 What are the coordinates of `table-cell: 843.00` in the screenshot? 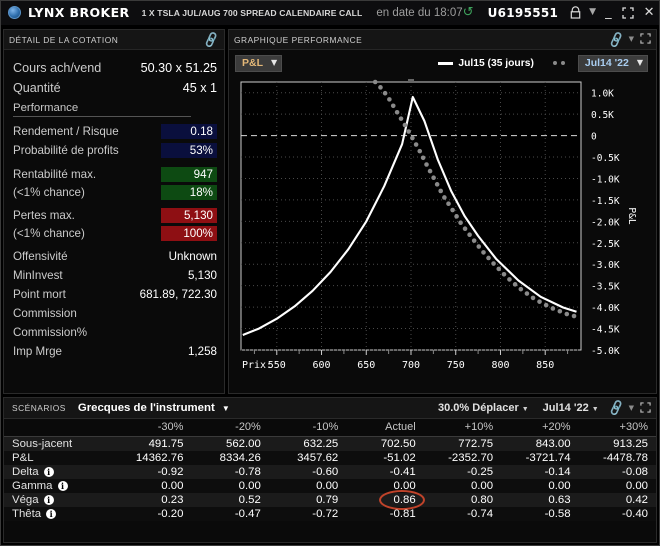 It's located at (540, 443).